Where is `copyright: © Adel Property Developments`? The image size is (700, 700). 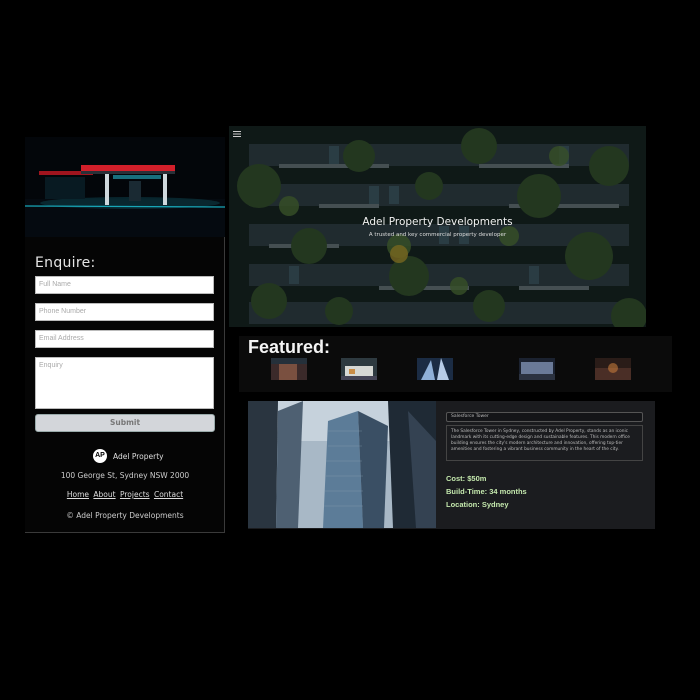 copyright: © Adel Property Developments is located at coordinates (125, 515).